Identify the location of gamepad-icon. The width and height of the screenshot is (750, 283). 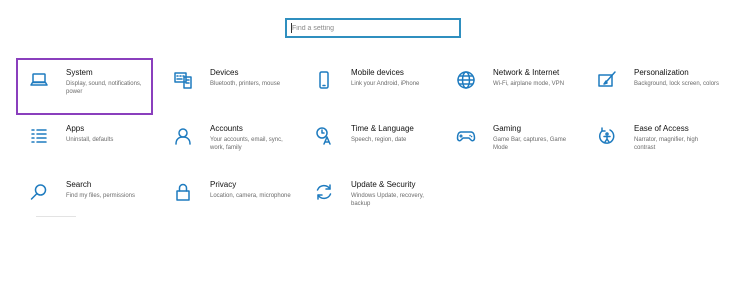
(466, 137).